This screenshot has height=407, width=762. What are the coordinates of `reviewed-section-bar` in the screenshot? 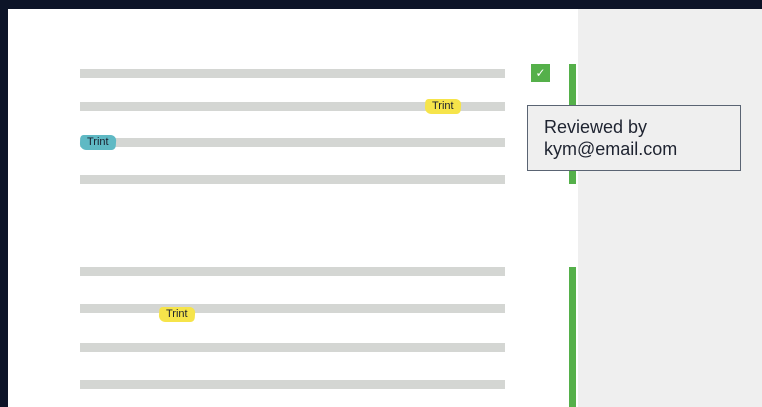 It's located at (572, 337).